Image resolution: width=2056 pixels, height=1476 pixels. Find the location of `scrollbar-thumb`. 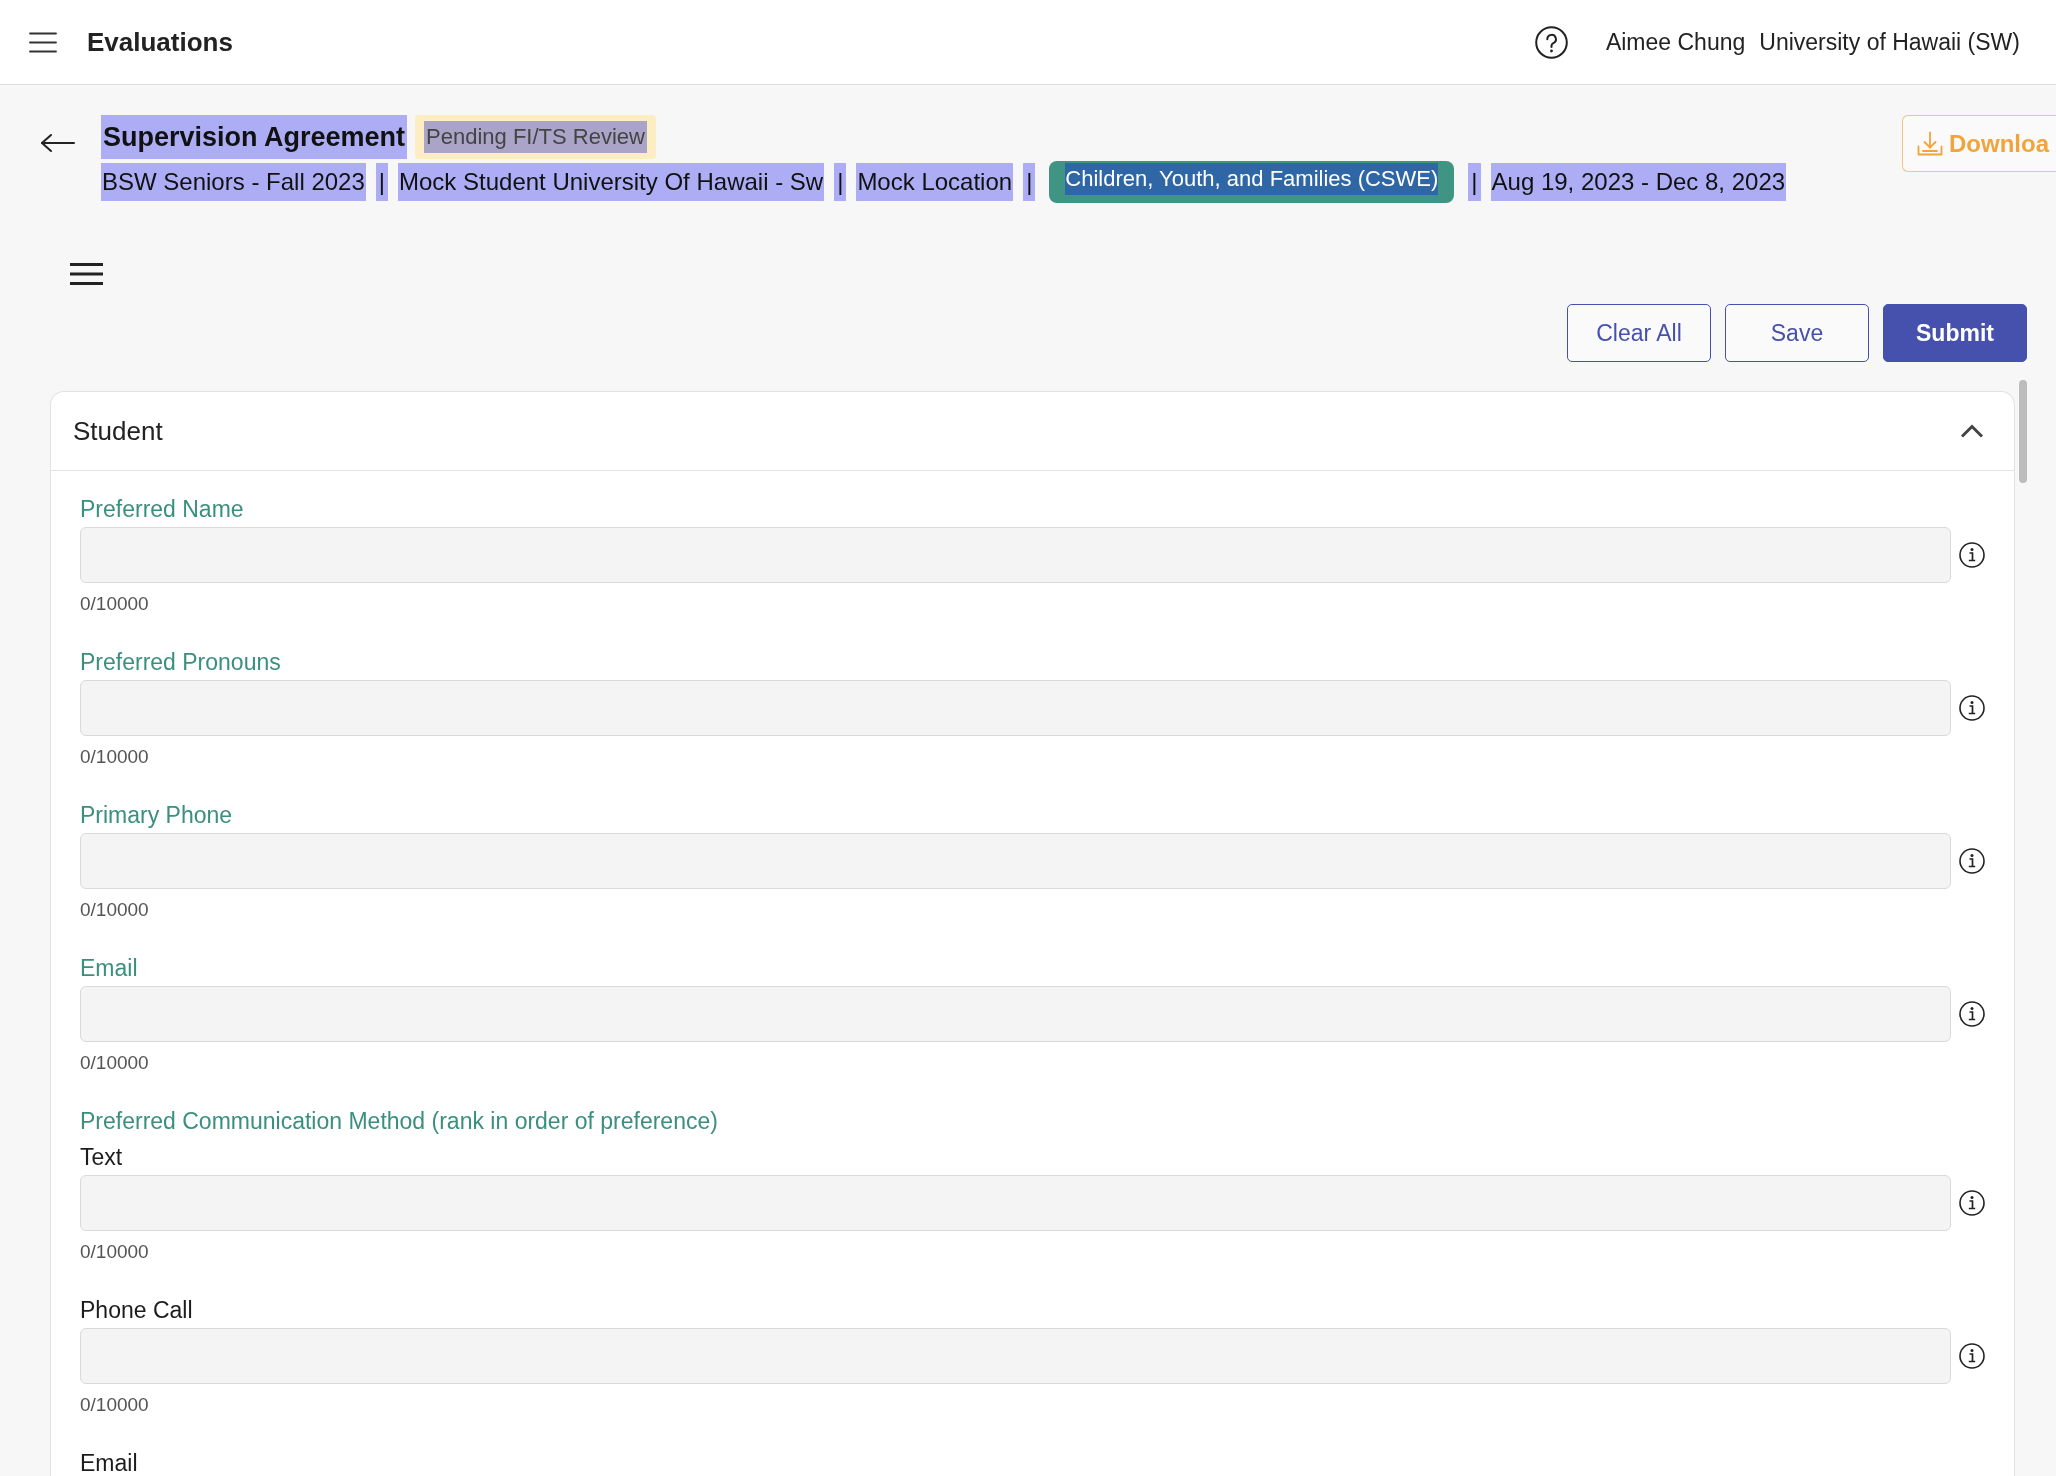

scrollbar-thumb is located at coordinates (2023, 431).